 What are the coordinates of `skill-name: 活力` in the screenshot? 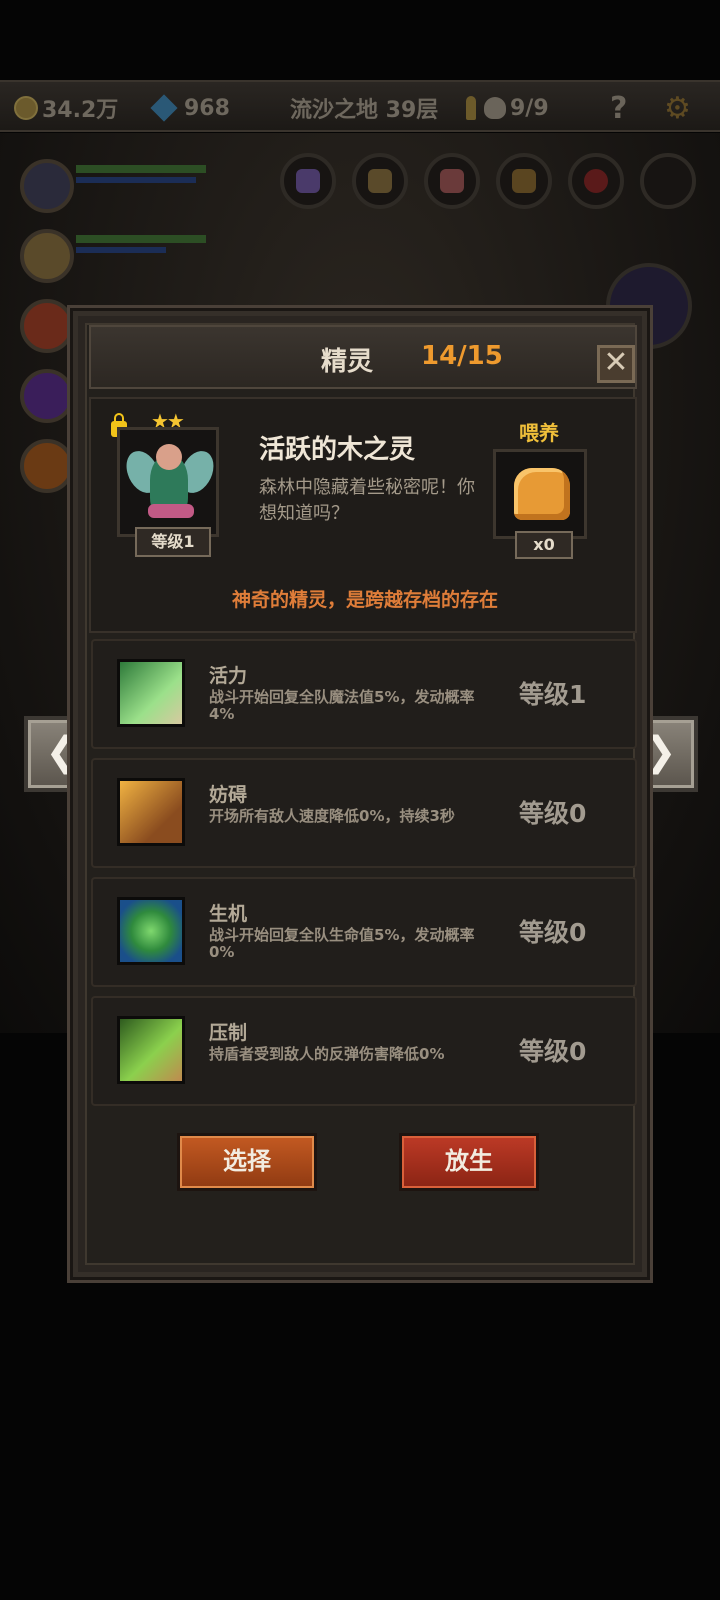 It's located at (228, 676).